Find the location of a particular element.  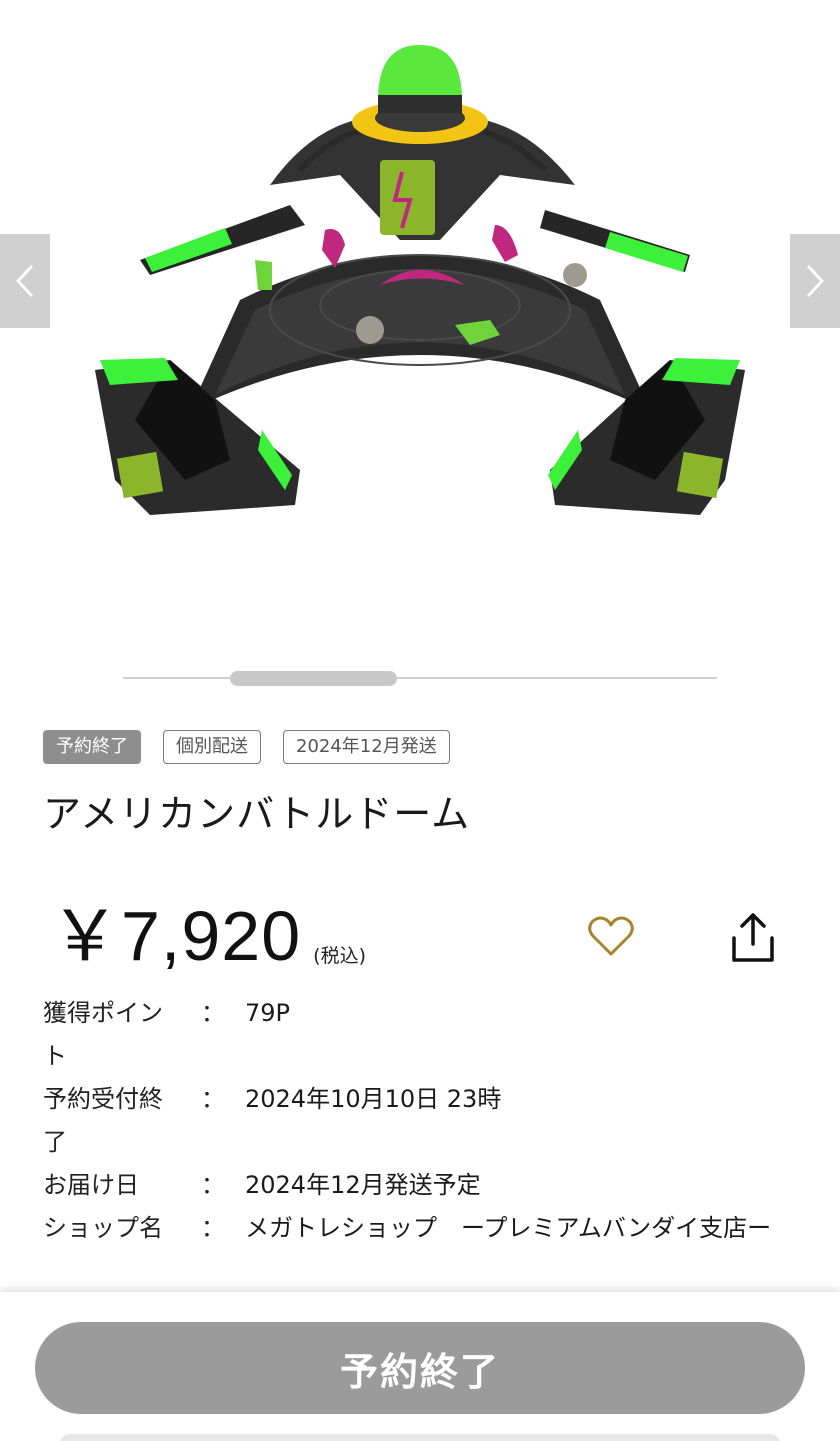

carousel-next-button is located at coordinates (815, 281).